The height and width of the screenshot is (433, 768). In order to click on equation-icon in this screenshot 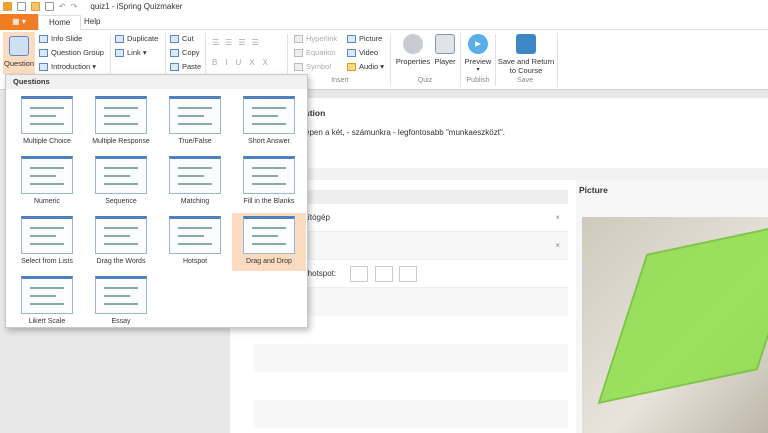, I will do `click(298, 52)`.